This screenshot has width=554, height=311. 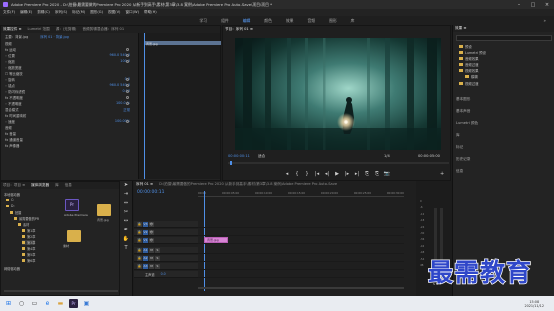 What do you see at coordinates (534, 304) in the screenshot?
I see `system-clock: 15:08 2021/11/12` at bounding box center [534, 304].